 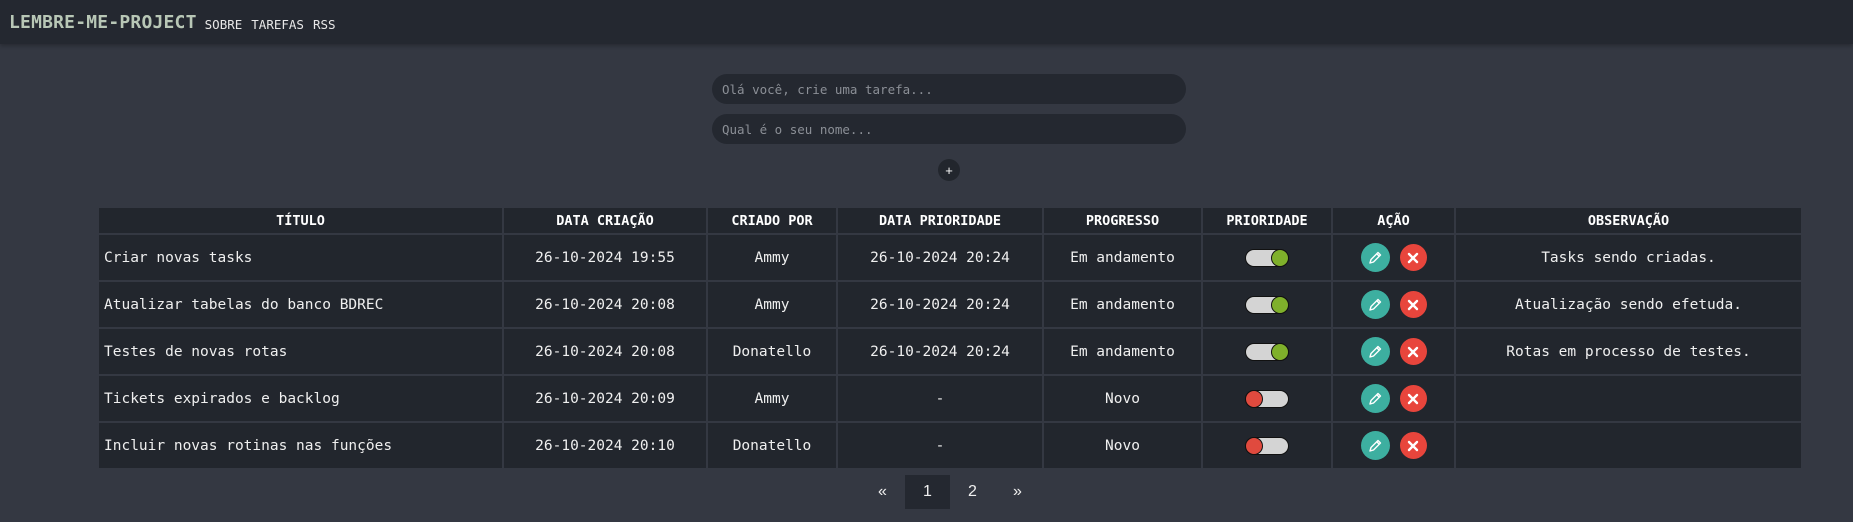 I want to click on task-input, so click(x=949, y=89).